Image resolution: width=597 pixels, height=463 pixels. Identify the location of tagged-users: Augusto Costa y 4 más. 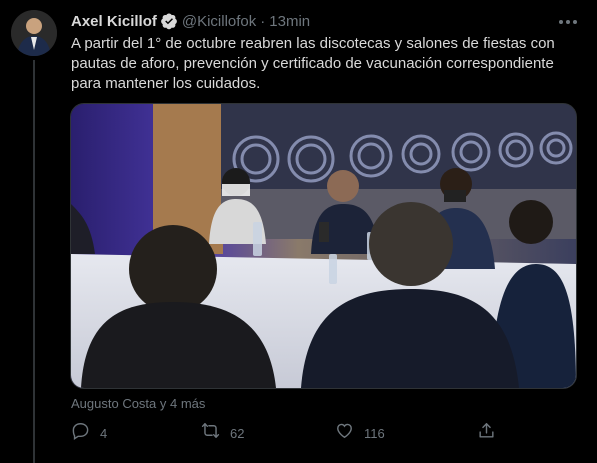
(138, 403).